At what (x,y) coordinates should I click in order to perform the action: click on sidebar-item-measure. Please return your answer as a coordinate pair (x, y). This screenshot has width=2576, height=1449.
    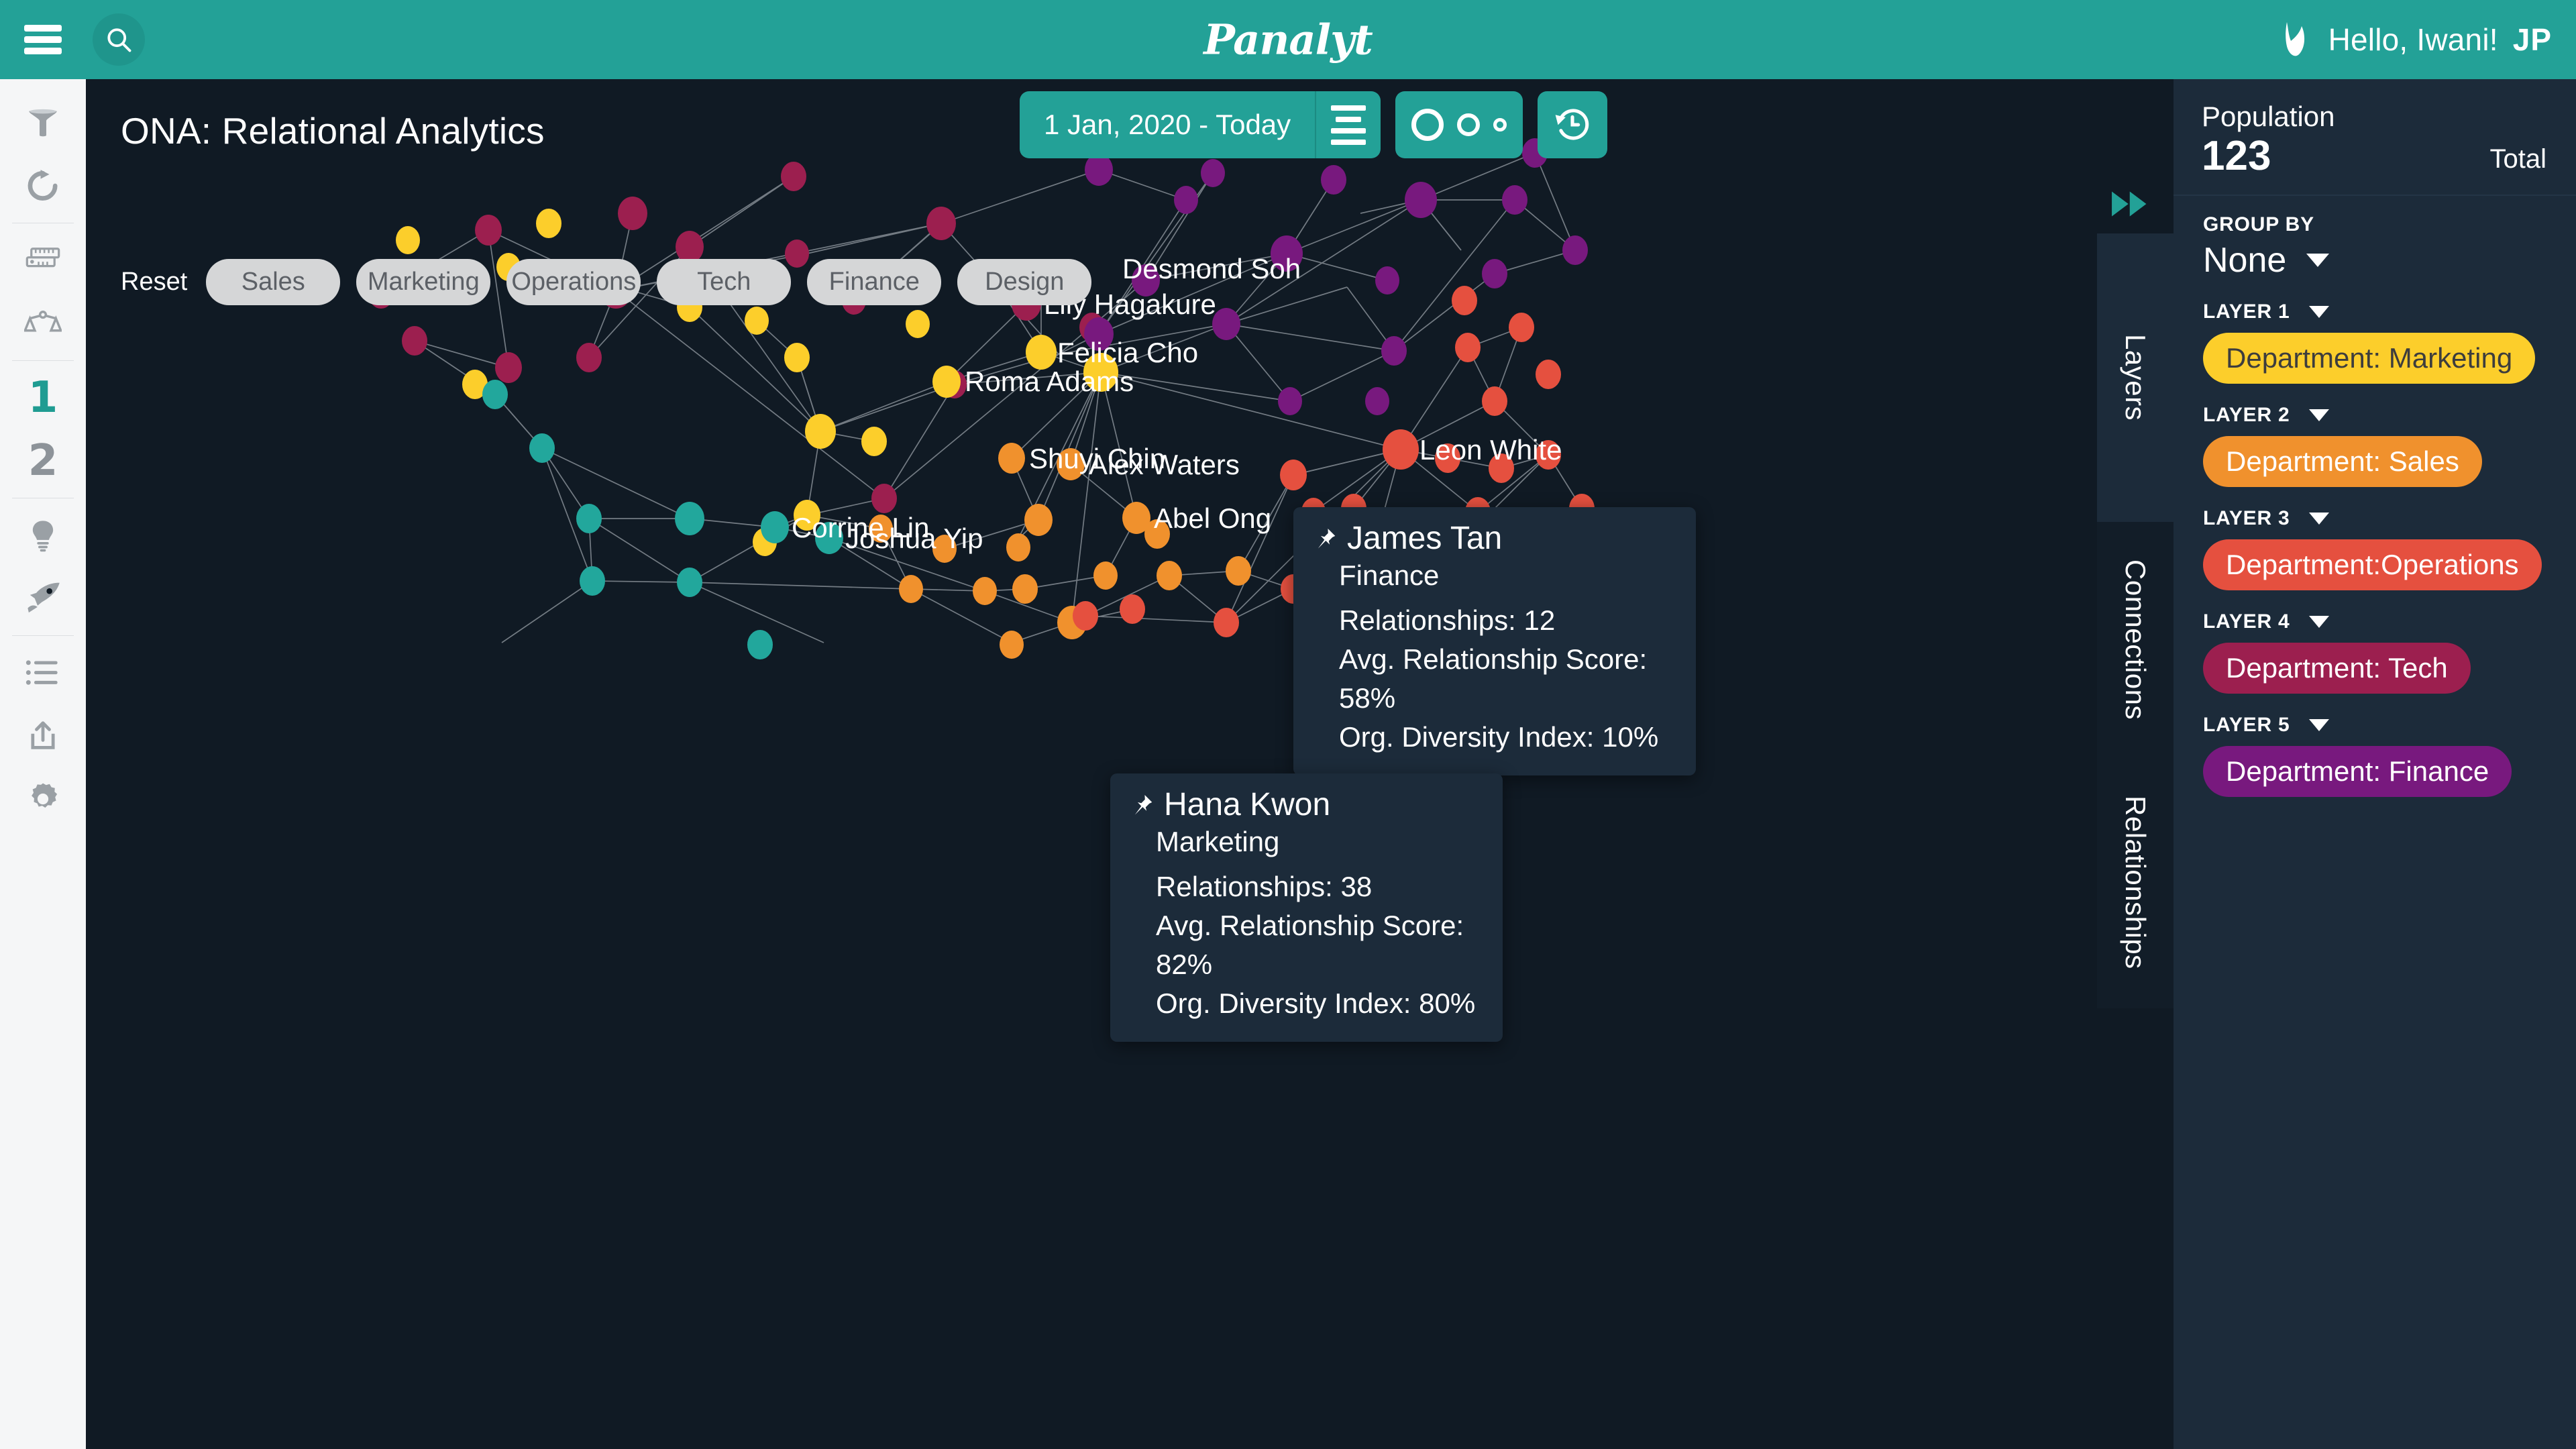
    Looking at the image, I should click on (43, 260).